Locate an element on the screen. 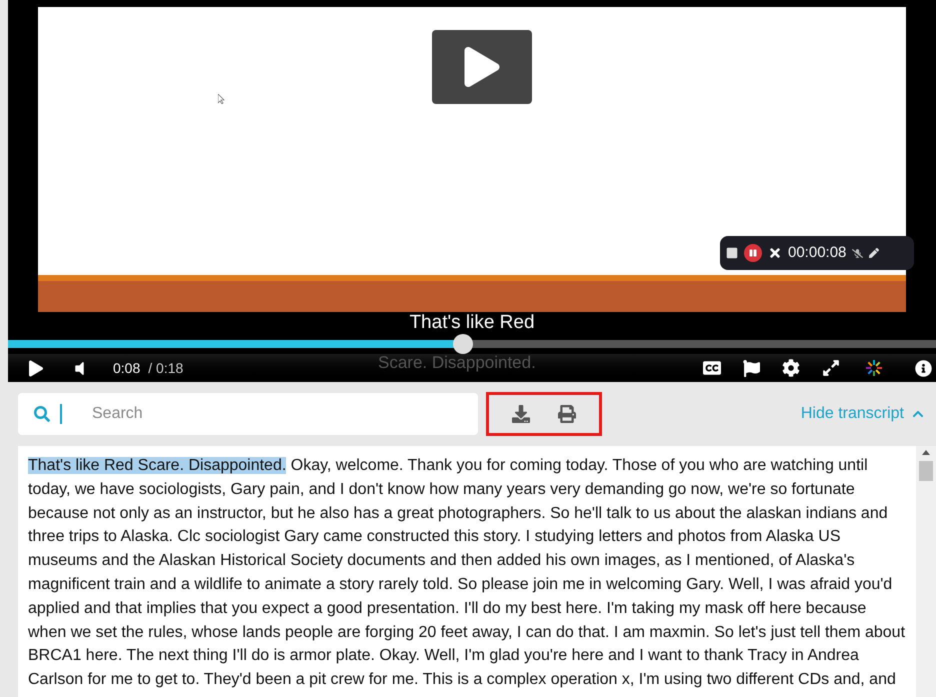 The width and height of the screenshot is (936, 697). recorder-time: 00:00:08 is located at coordinates (817, 252).